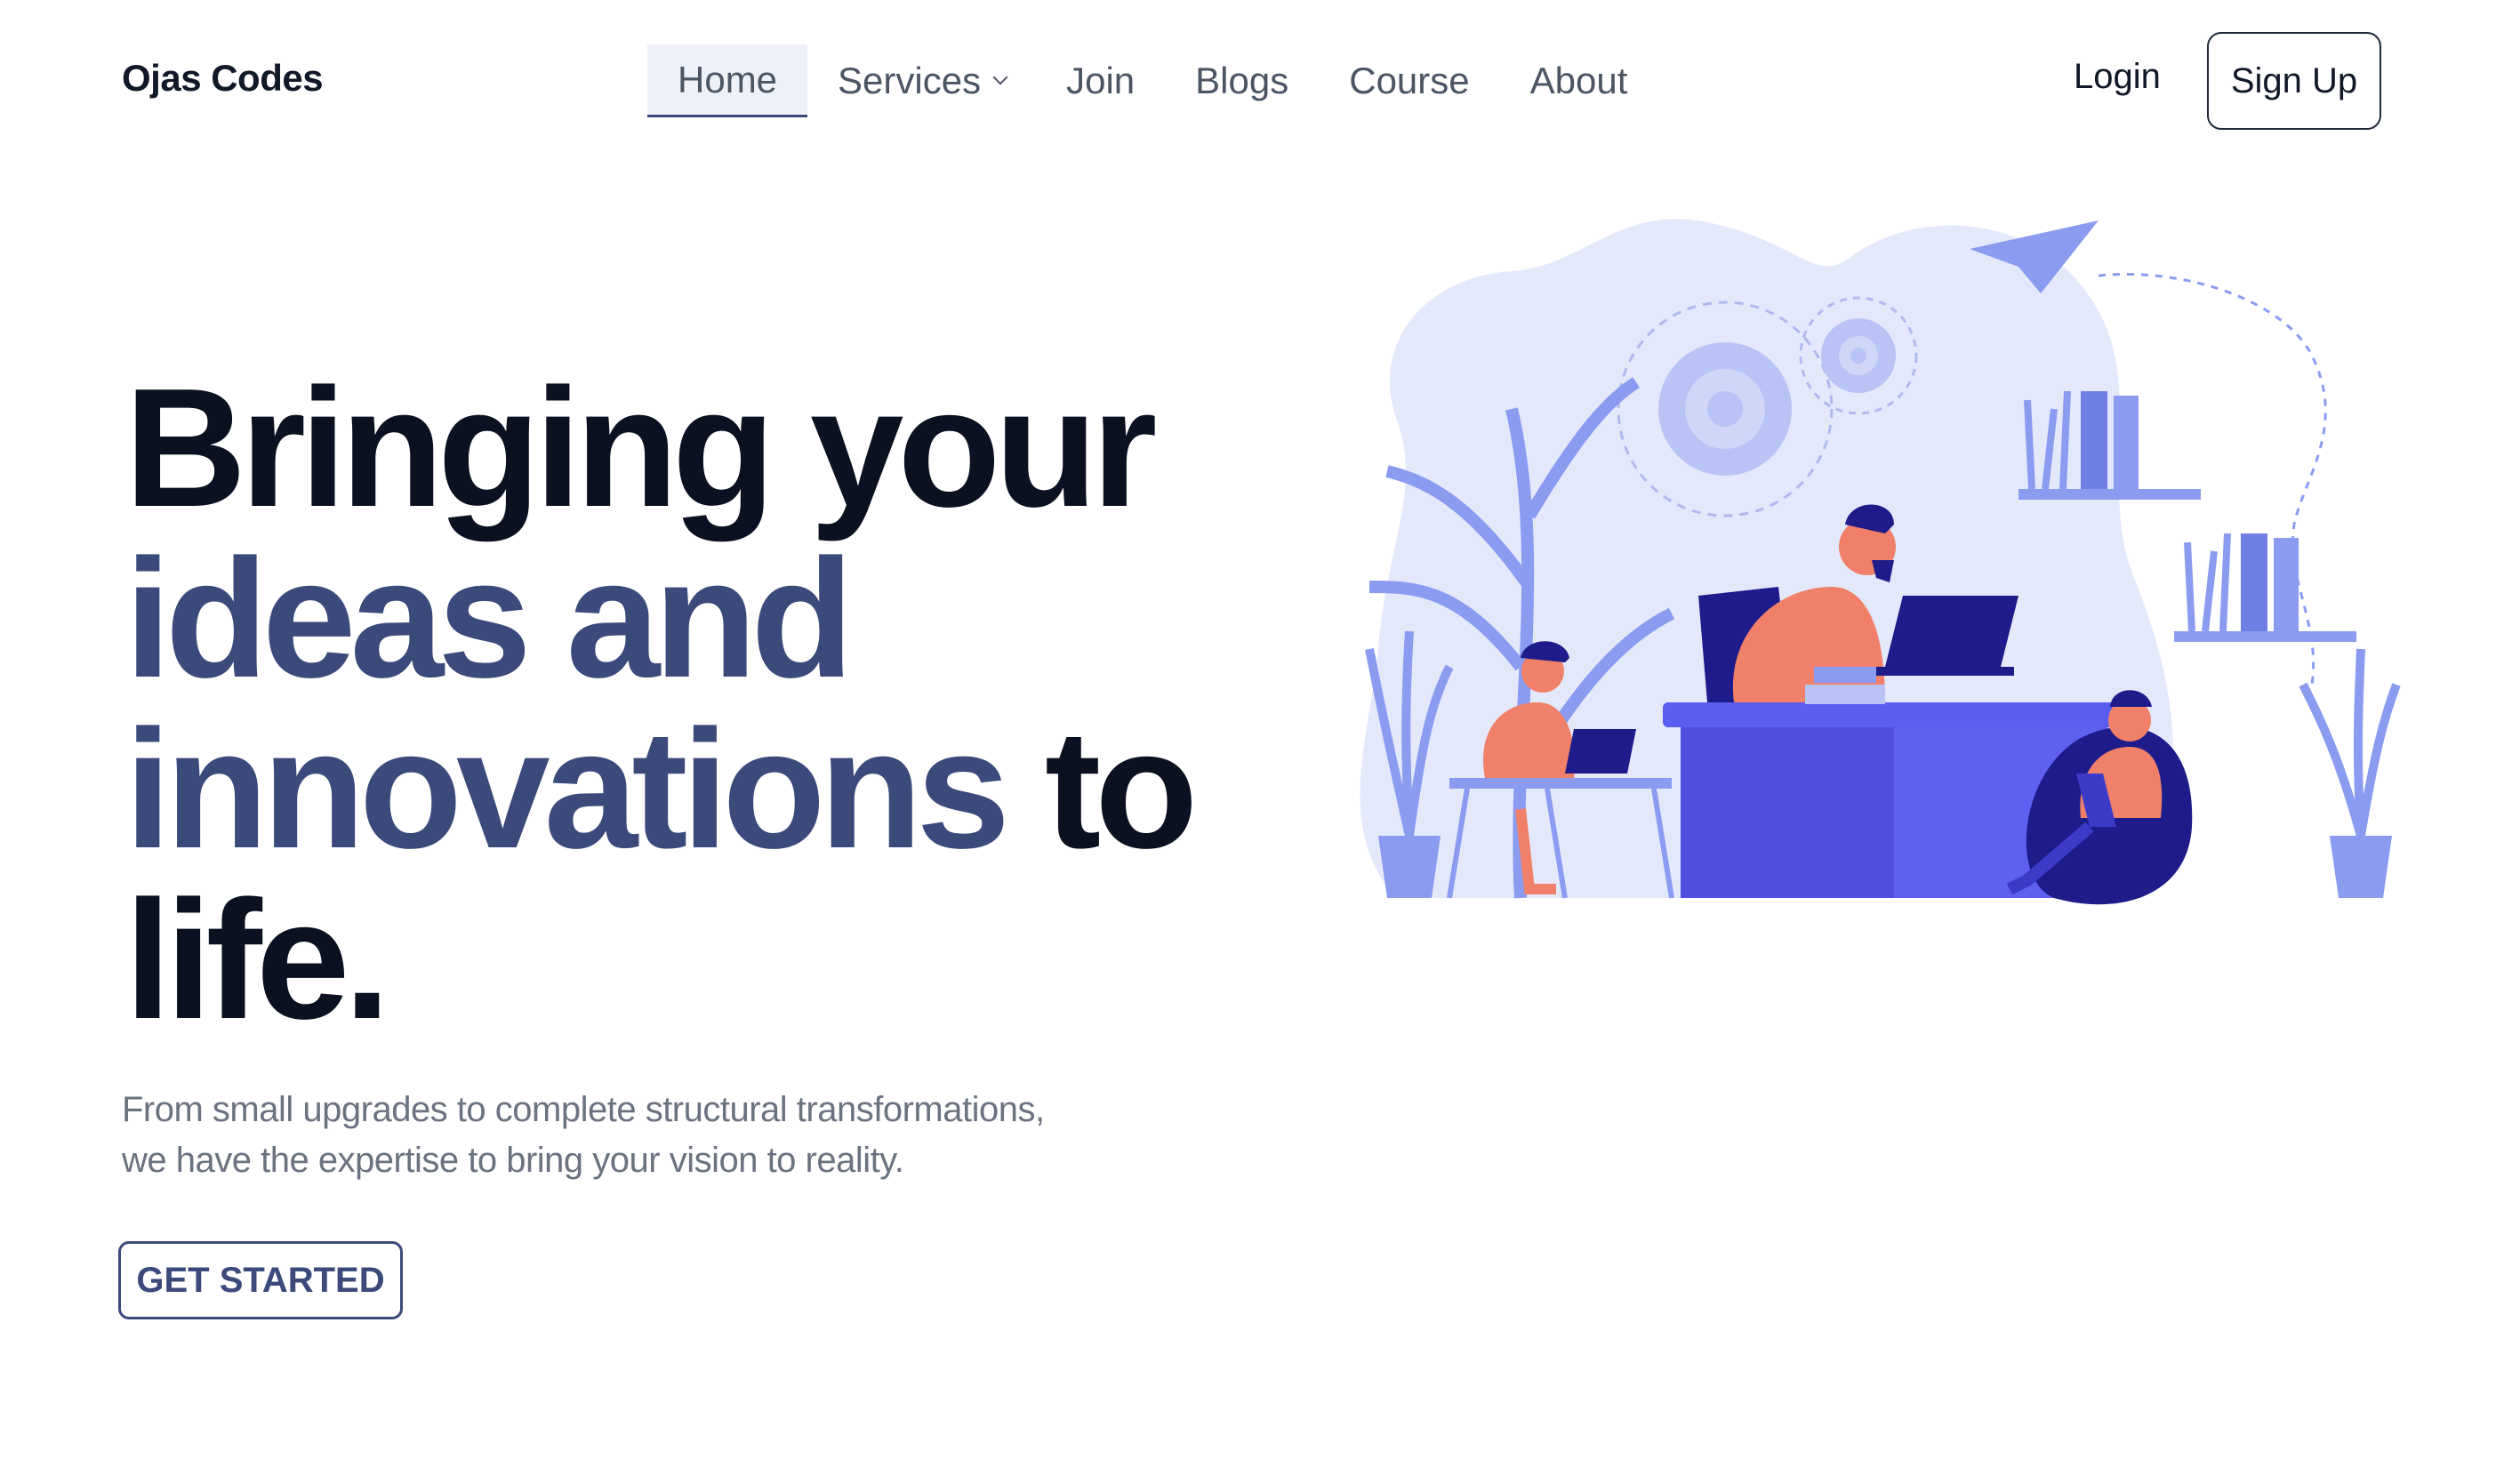 This screenshot has height=1459, width=2520. Describe the element at coordinates (1725, 409) in the screenshot. I see `gear-icon` at that location.